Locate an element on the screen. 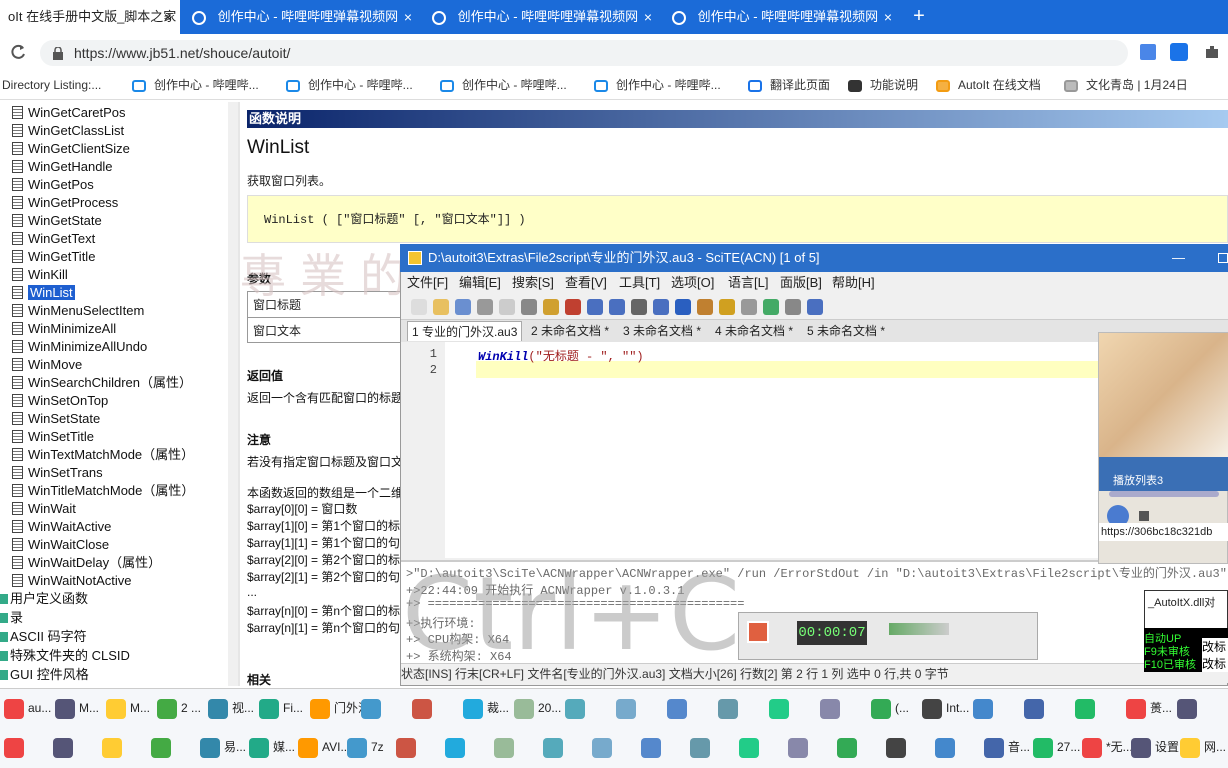 The height and width of the screenshot is (768, 1228). tree-item: WinGetClientSize is located at coordinates (71, 149).